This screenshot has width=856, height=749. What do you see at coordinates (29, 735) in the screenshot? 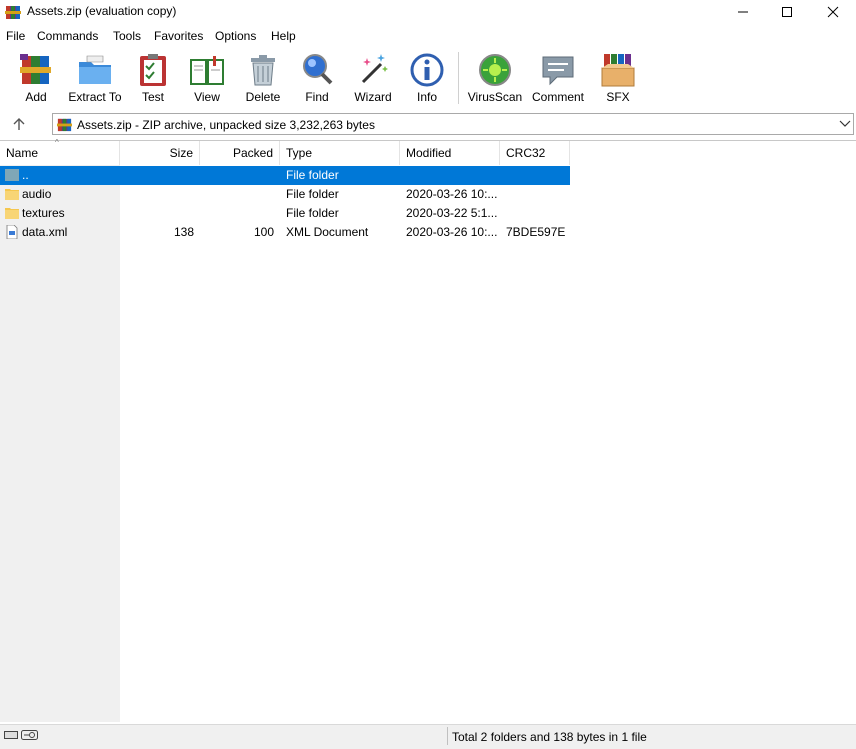
I see `key-icon` at bounding box center [29, 735].